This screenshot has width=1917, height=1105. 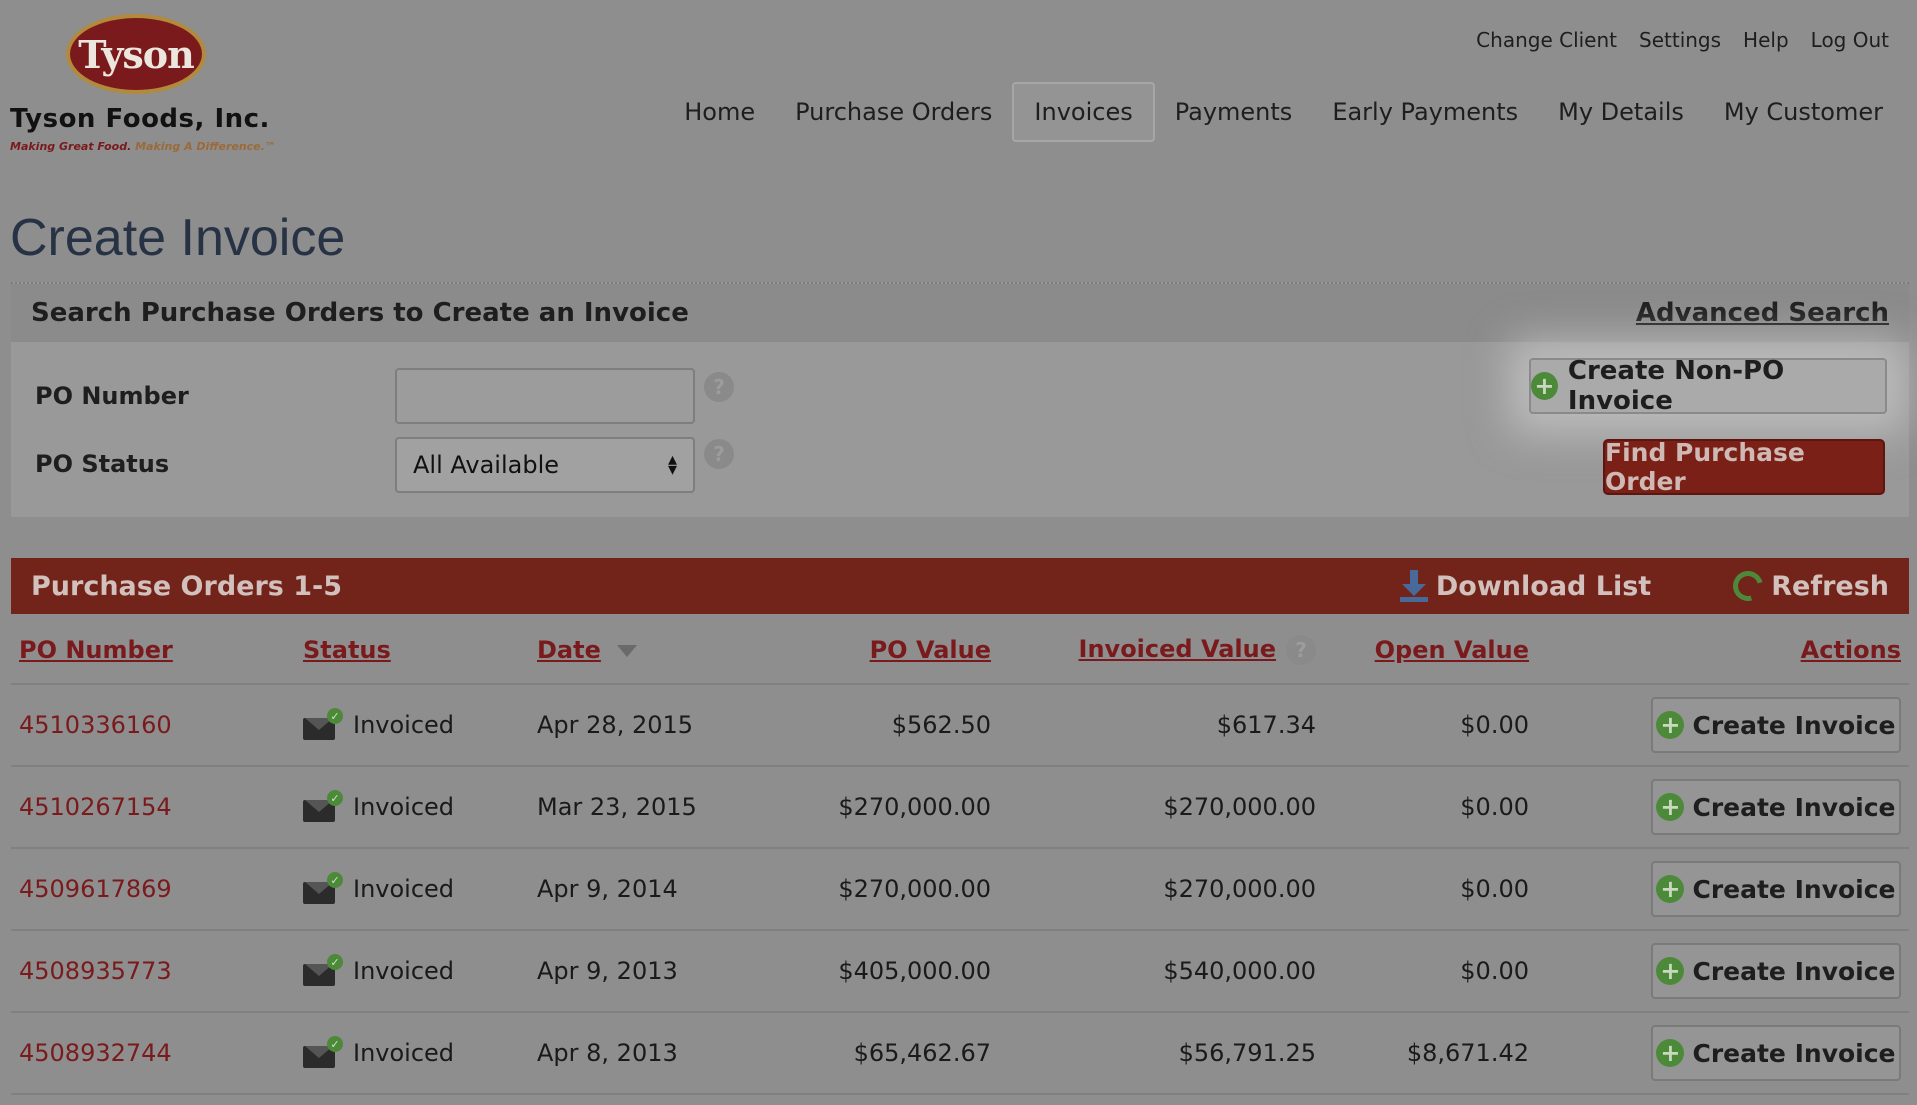 I want to click on nav-purchase-orders: Purchase Orders, so click(x=893, y=112).